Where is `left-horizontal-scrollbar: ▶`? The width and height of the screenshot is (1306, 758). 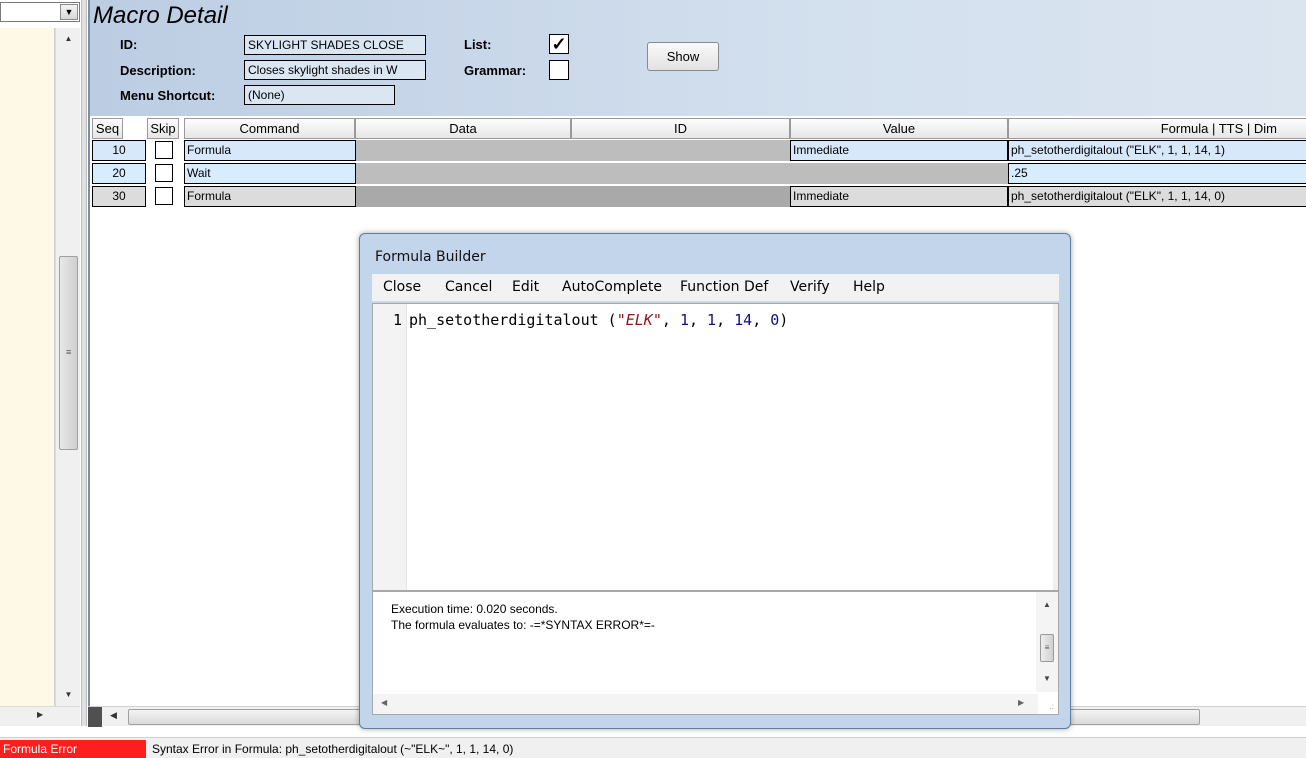 left-horizontal-scrollbar: ▶ is located at coordinates (40, 716).